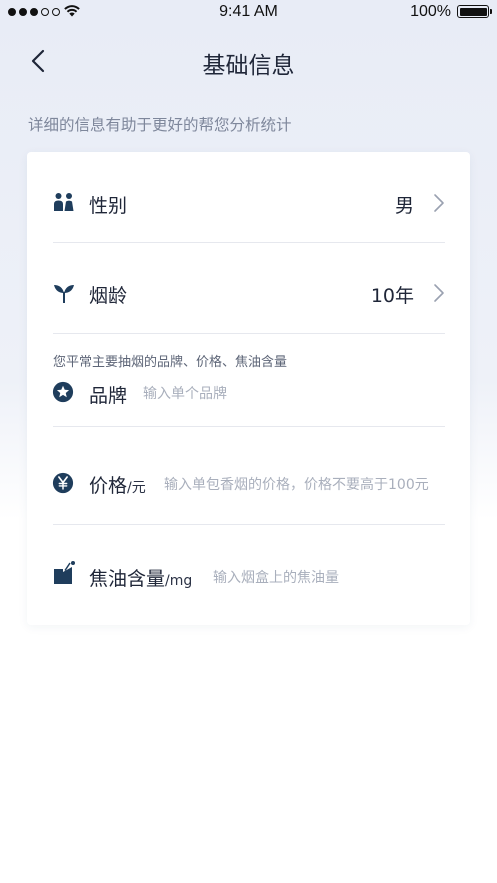 The width and height of the screenshot is (497, 883). What do you see at coordinates (108, 396) in the screenshot?
I see `brand-label: 品牌` at bounding box center [108, 396].